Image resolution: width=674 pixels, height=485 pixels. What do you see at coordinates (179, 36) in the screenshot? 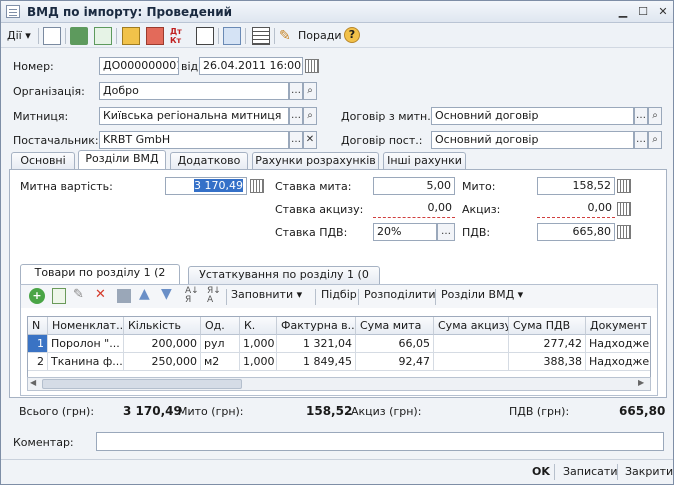
I see `debit-credit-icon: Дт Кт` at bounding box center [179, 36].